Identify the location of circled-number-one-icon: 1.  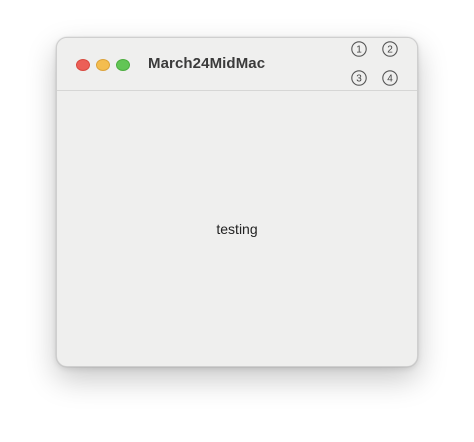
(359, 49).